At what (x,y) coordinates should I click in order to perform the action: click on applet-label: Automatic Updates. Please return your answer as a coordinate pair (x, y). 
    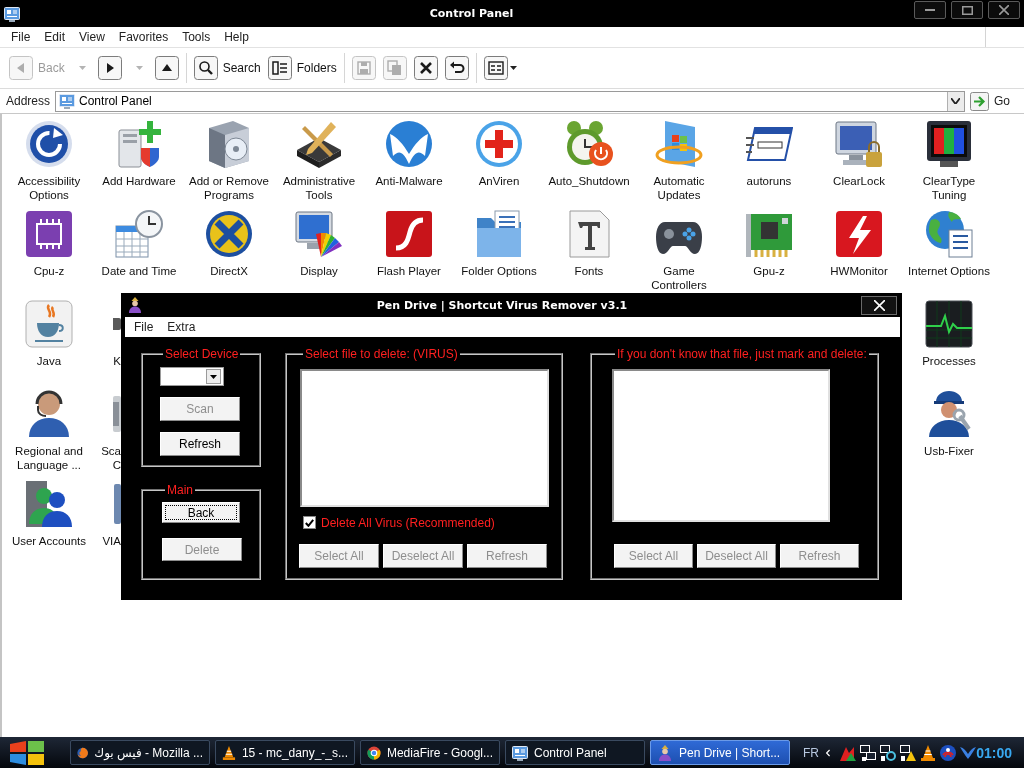
    Looking at the image, I should click on (679, 188).